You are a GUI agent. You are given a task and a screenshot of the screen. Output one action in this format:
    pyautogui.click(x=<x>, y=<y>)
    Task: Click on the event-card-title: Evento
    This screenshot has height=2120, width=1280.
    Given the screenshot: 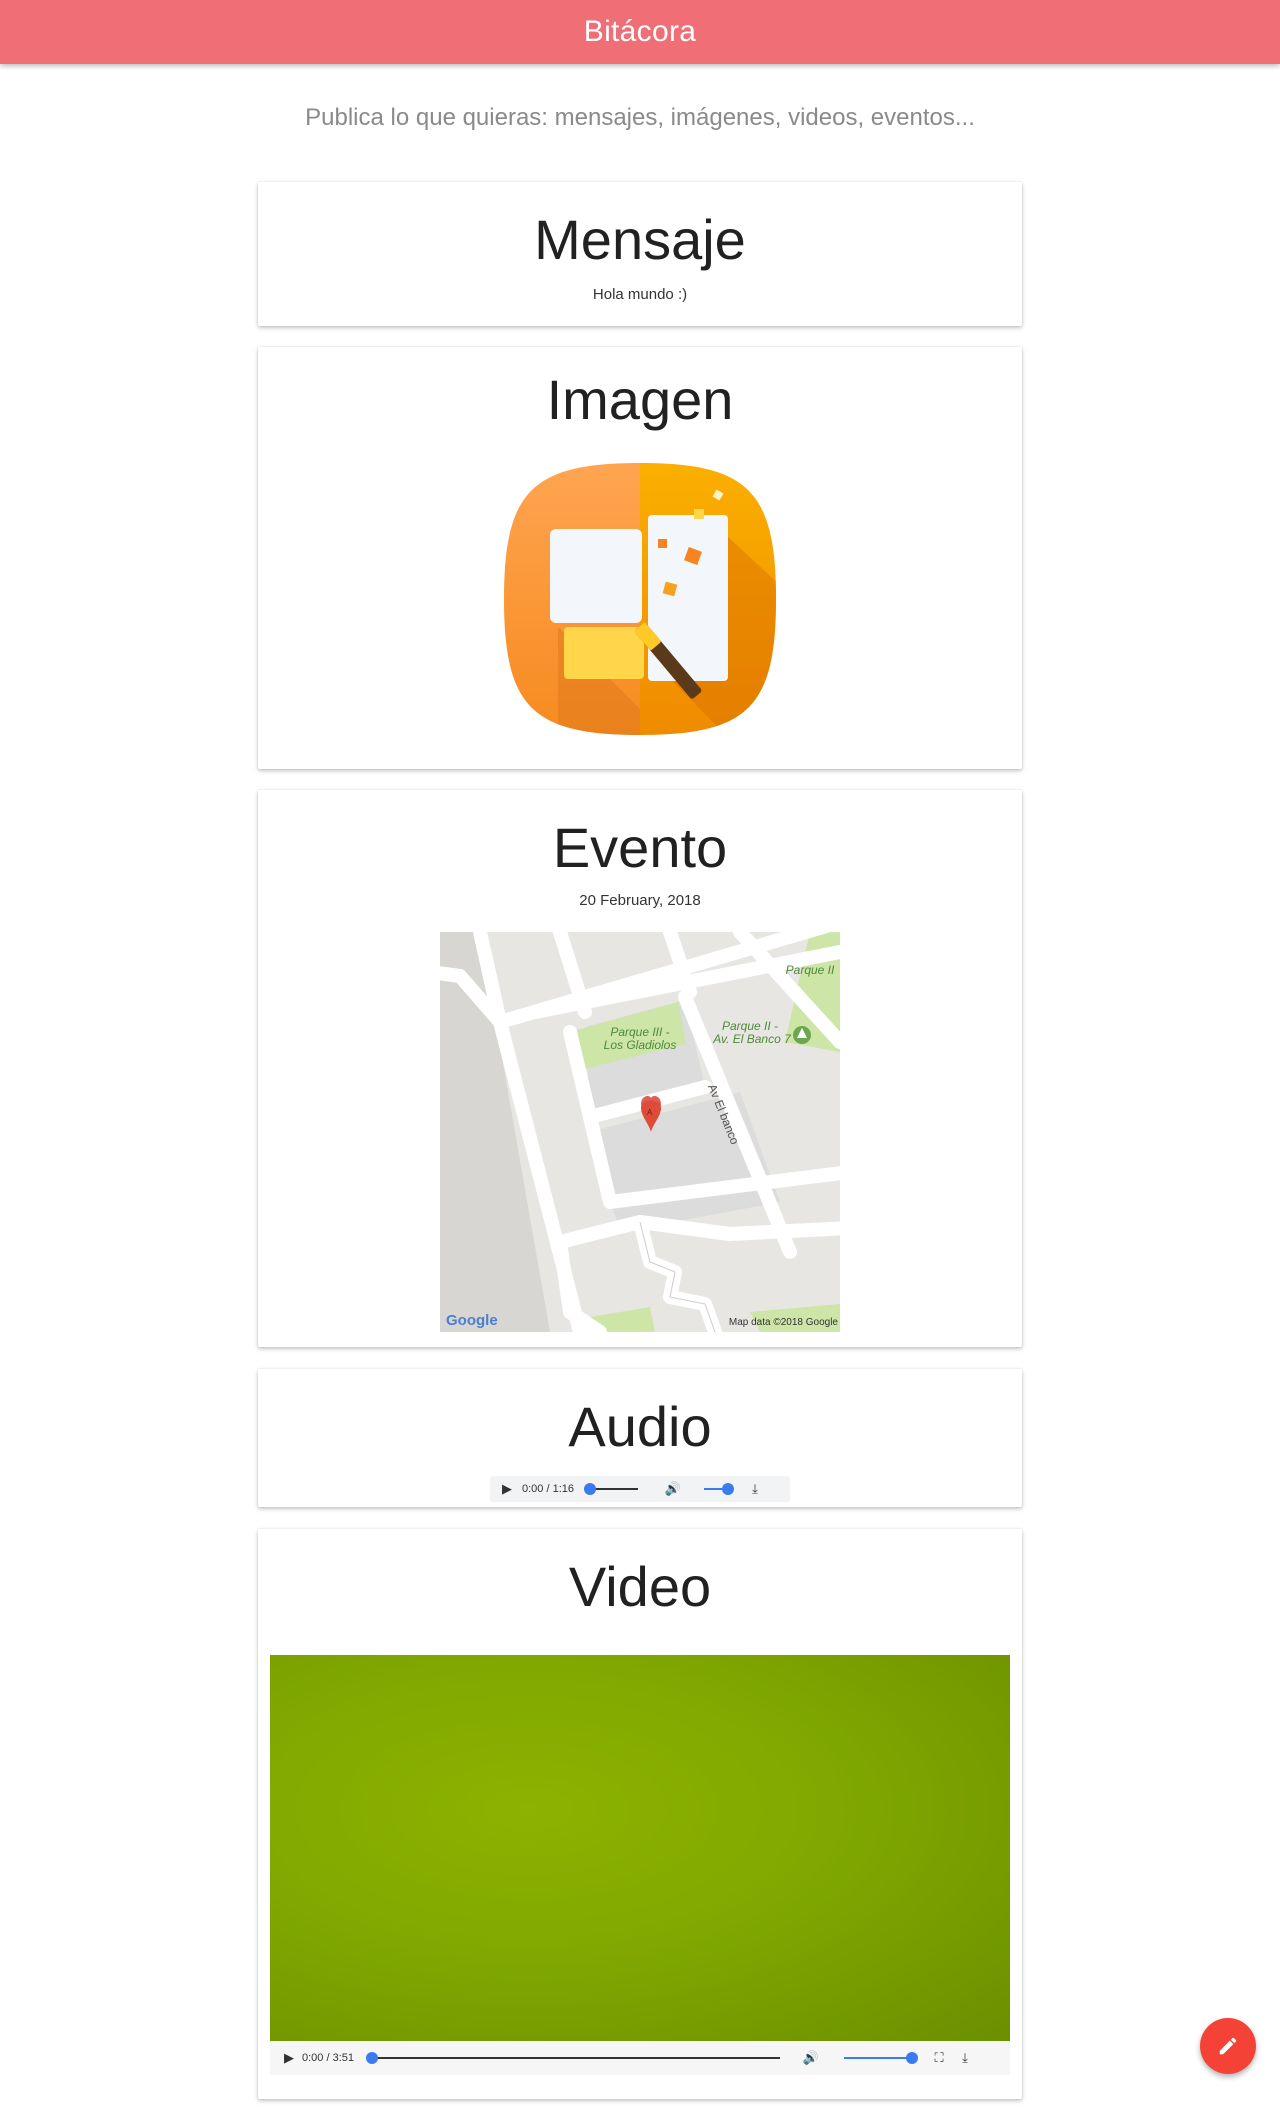 What is the action you would take?
    pyautogui.click(x=640, y=847)
    